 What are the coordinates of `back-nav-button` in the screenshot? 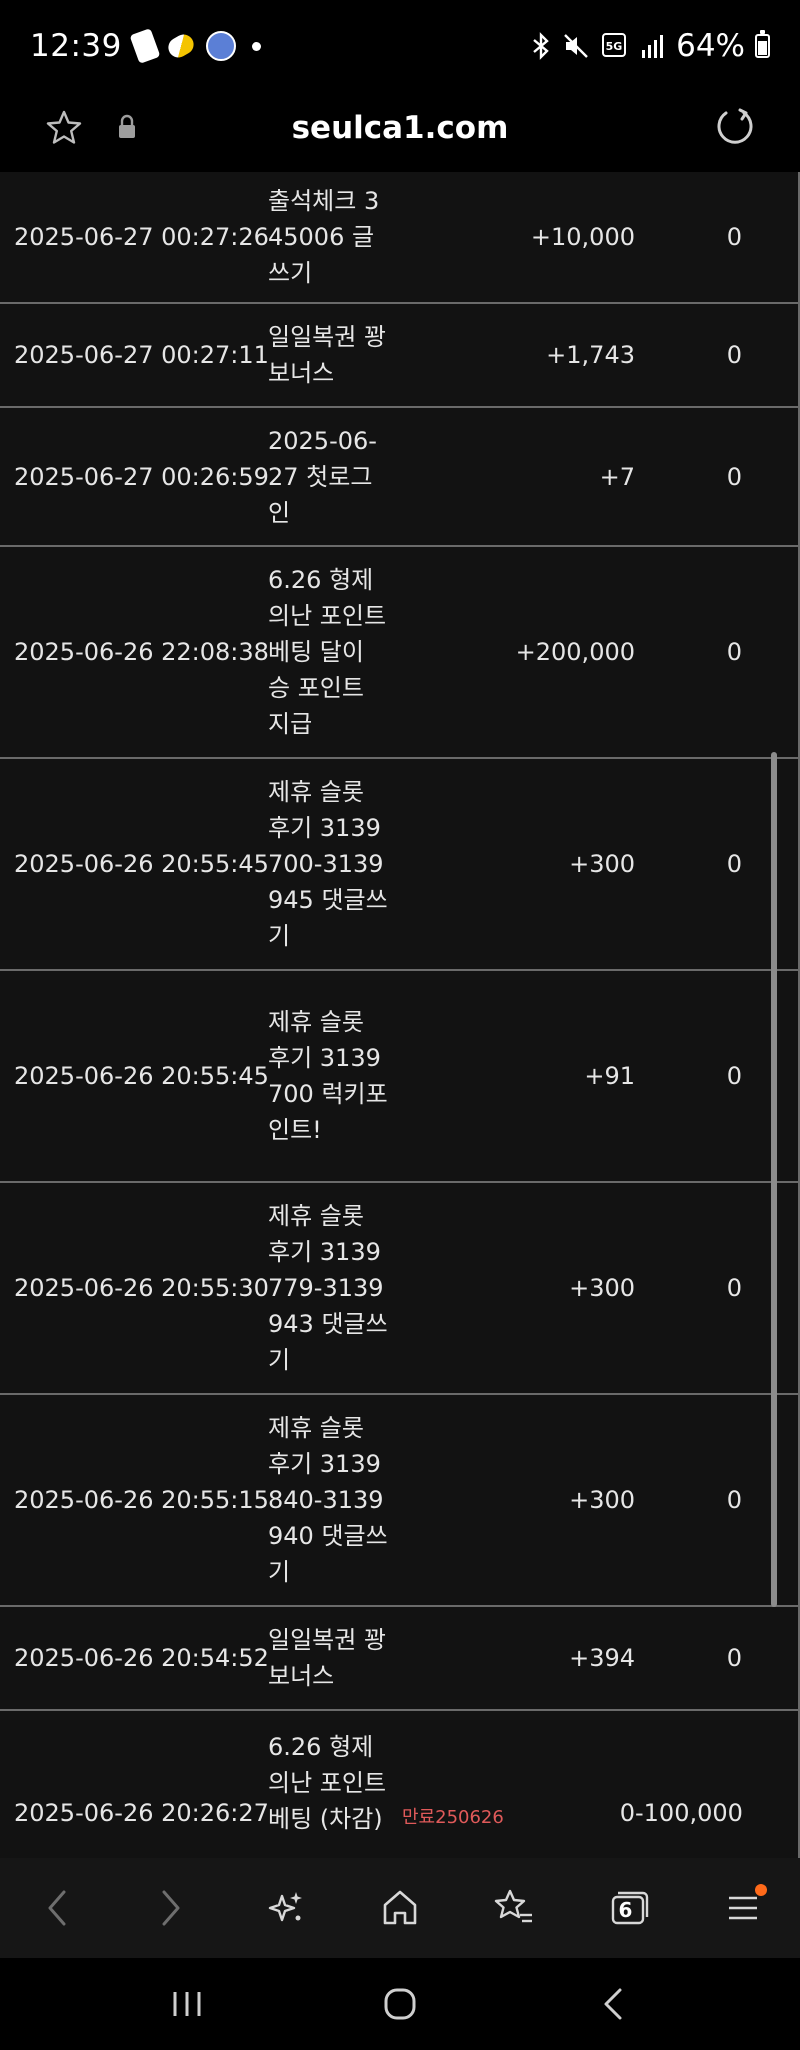 It's located at (613, 2004).